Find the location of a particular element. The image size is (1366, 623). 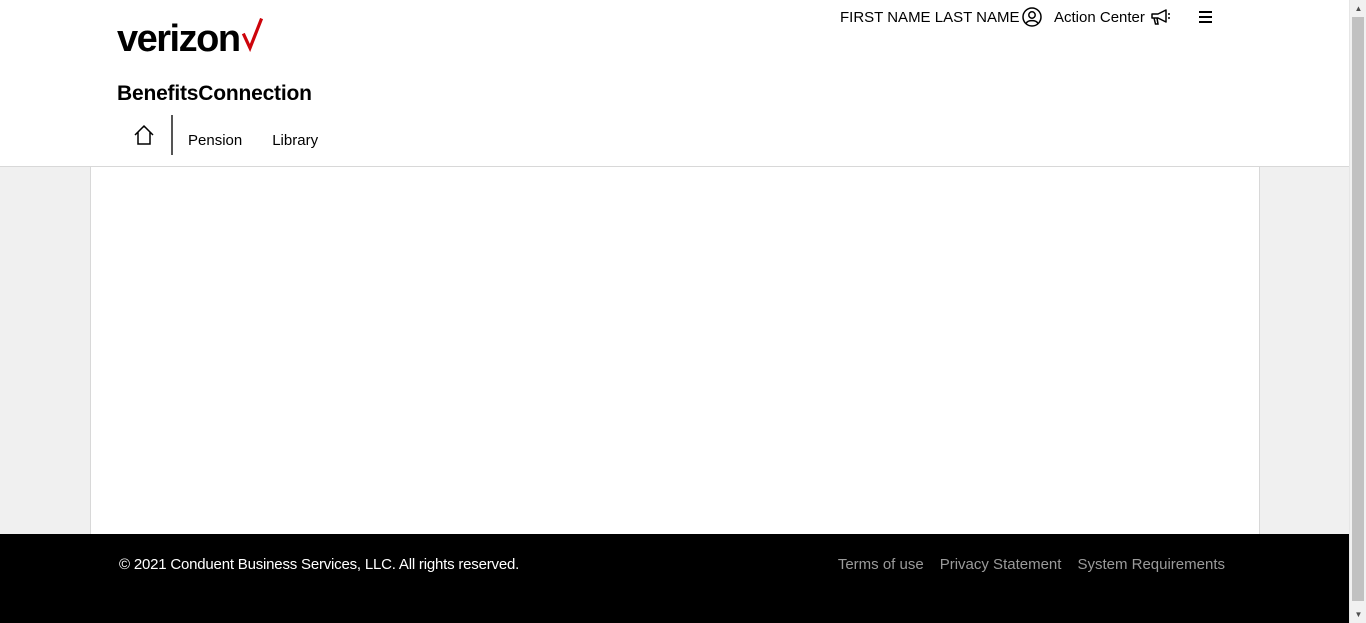

main-nav: Pension Library is located at coordinates (225, 135).